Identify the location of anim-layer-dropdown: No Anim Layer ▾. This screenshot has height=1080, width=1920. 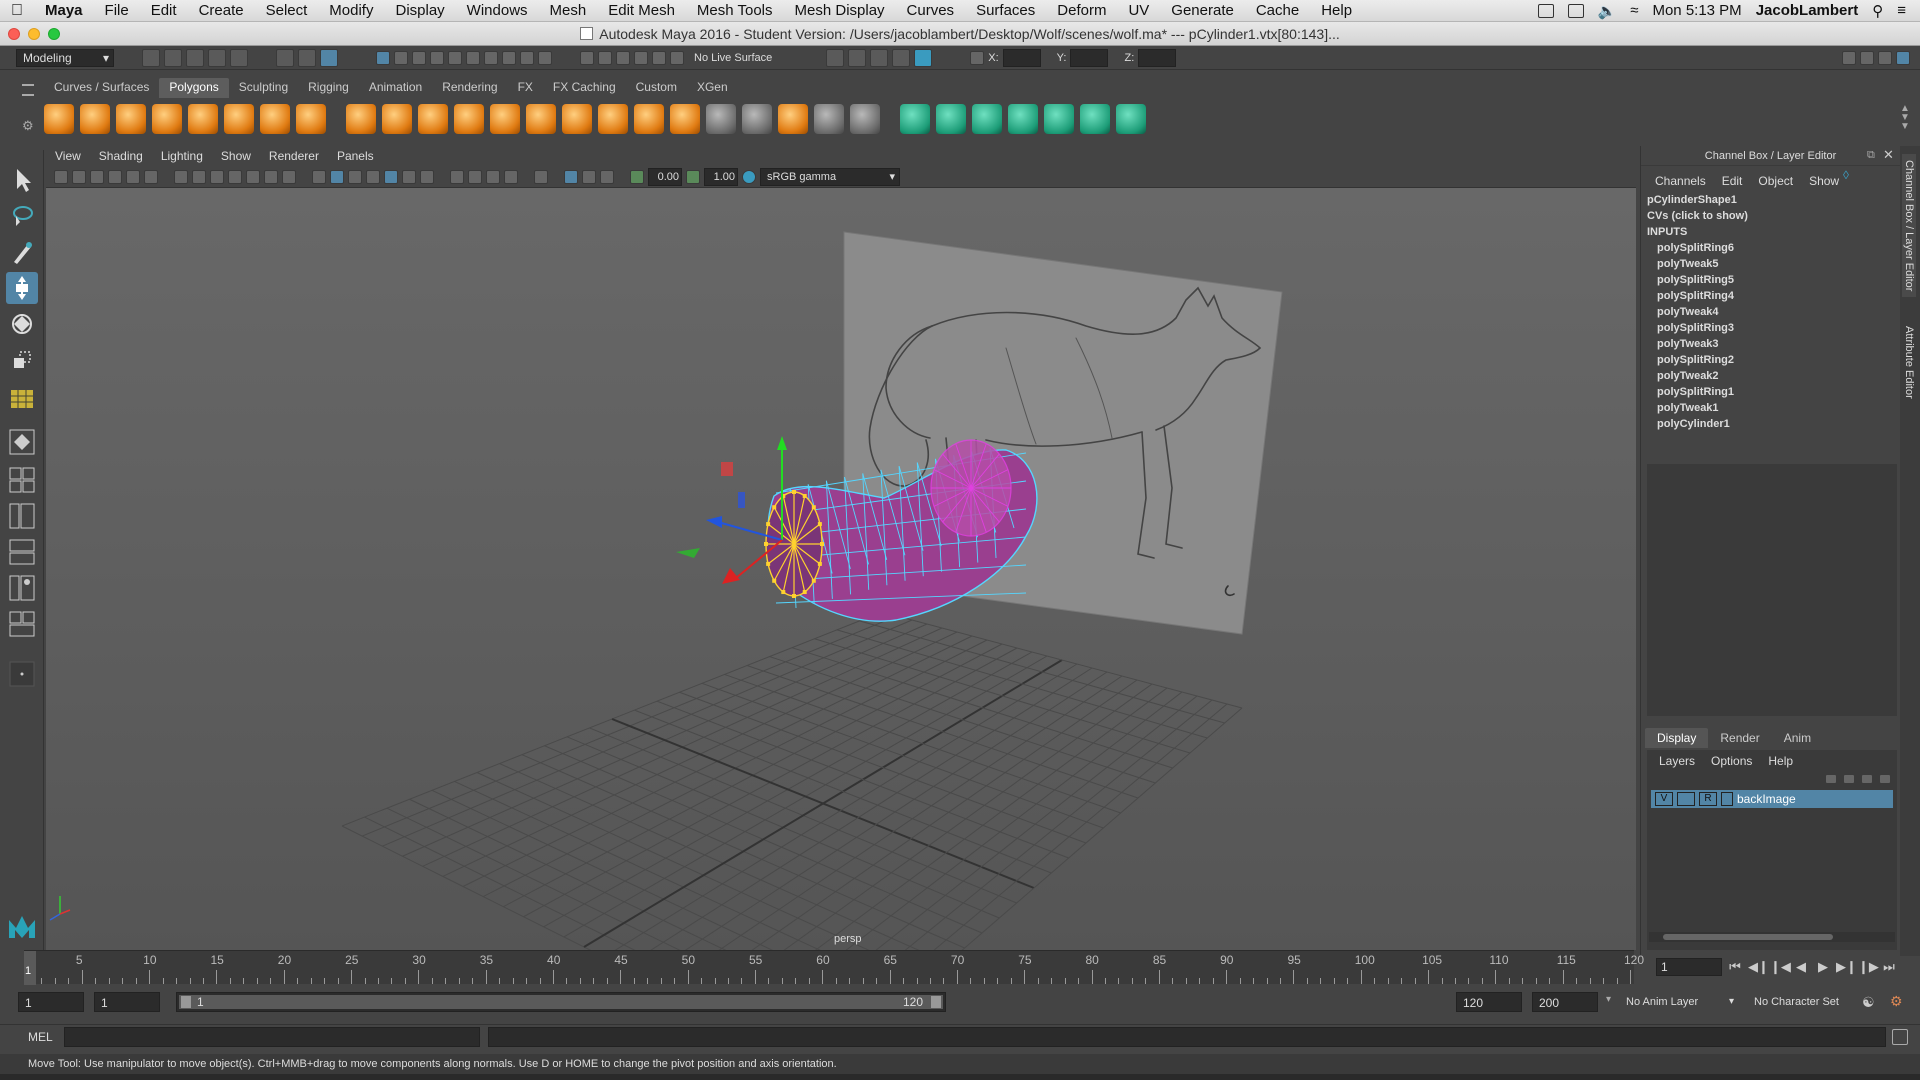
(1677, 1002).